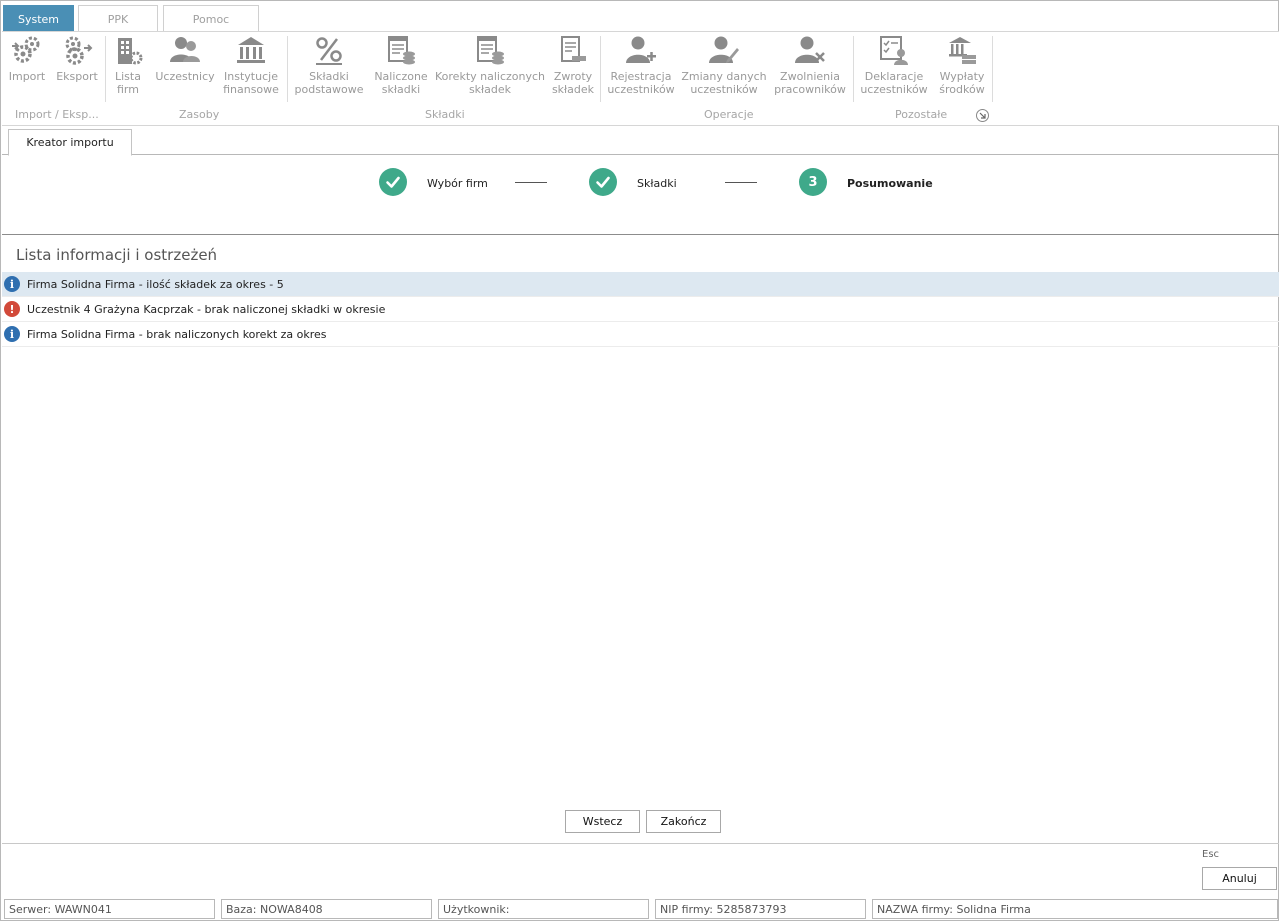 This screenshot has width=1279, height=921. Describe the element at coordinates (117, 255) in the screenshot. I see `list-title: Lista informacji i ostrzeżeń` at that location.